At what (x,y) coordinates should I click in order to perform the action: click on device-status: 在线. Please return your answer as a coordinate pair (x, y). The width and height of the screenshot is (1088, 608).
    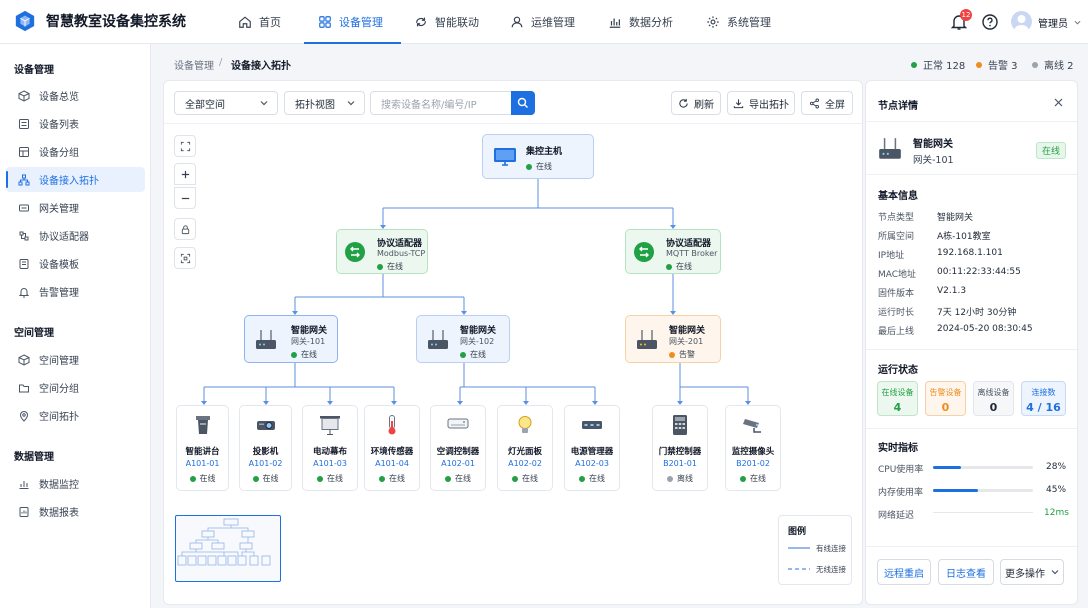
    Looking at the image, I should click on (265, 478).